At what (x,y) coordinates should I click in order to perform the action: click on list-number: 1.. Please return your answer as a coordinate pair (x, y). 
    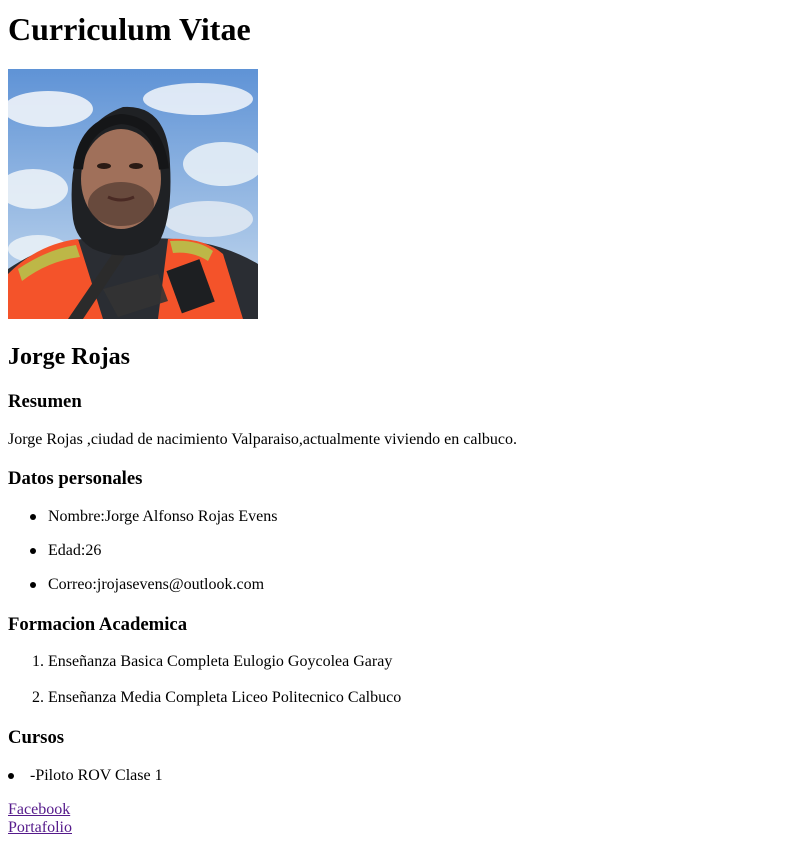
    Looking at the image, I should click on (38, 661).